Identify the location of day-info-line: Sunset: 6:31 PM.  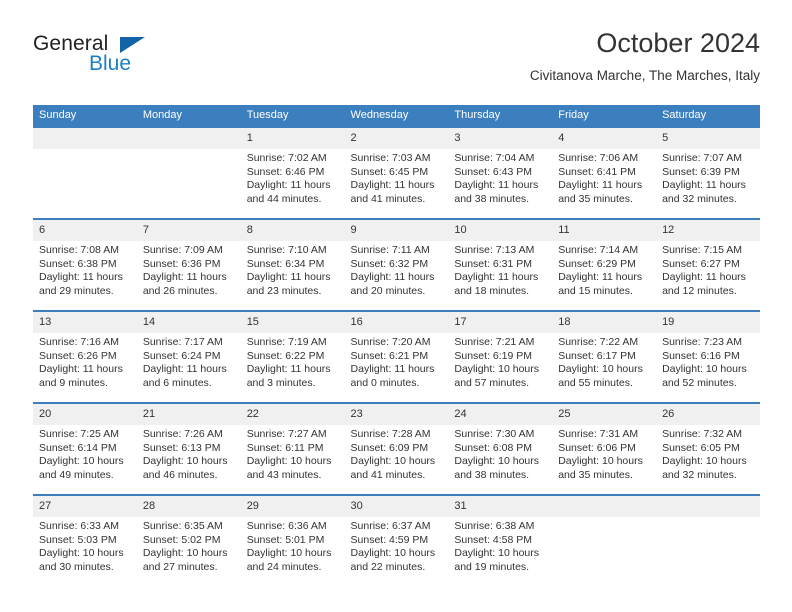
(493, 263).